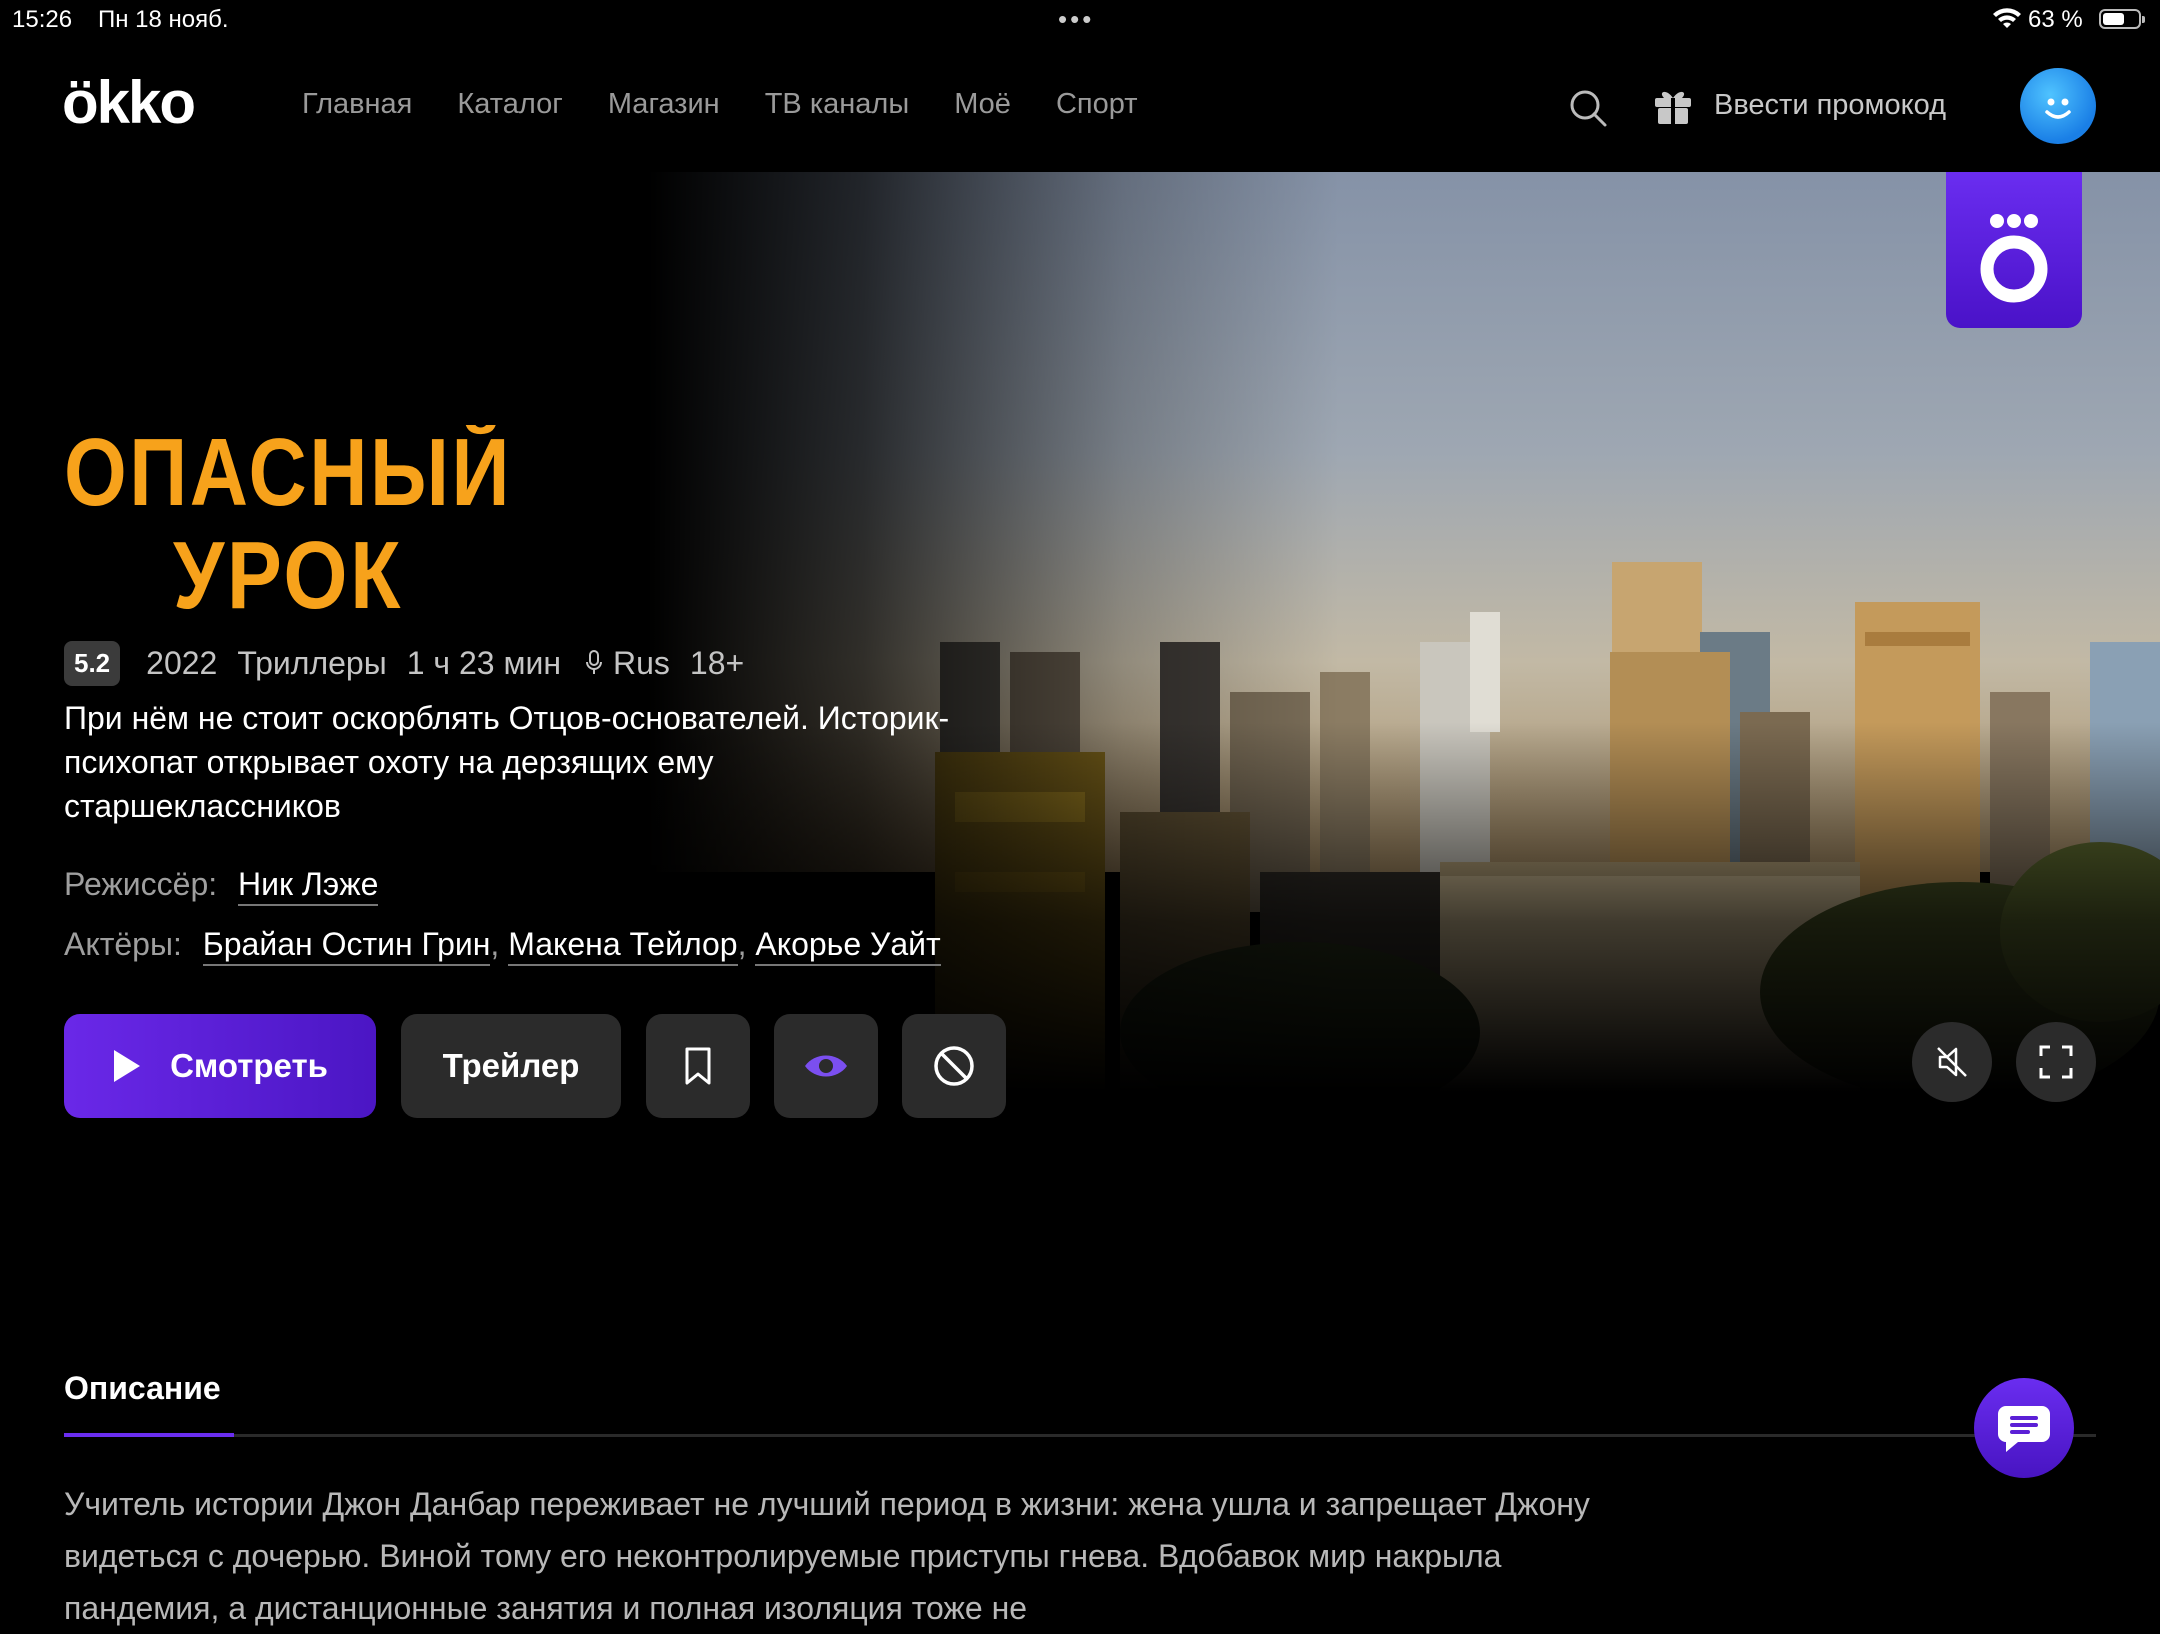  I want to click on multitasking-dots: •••, so click(1076, 19).